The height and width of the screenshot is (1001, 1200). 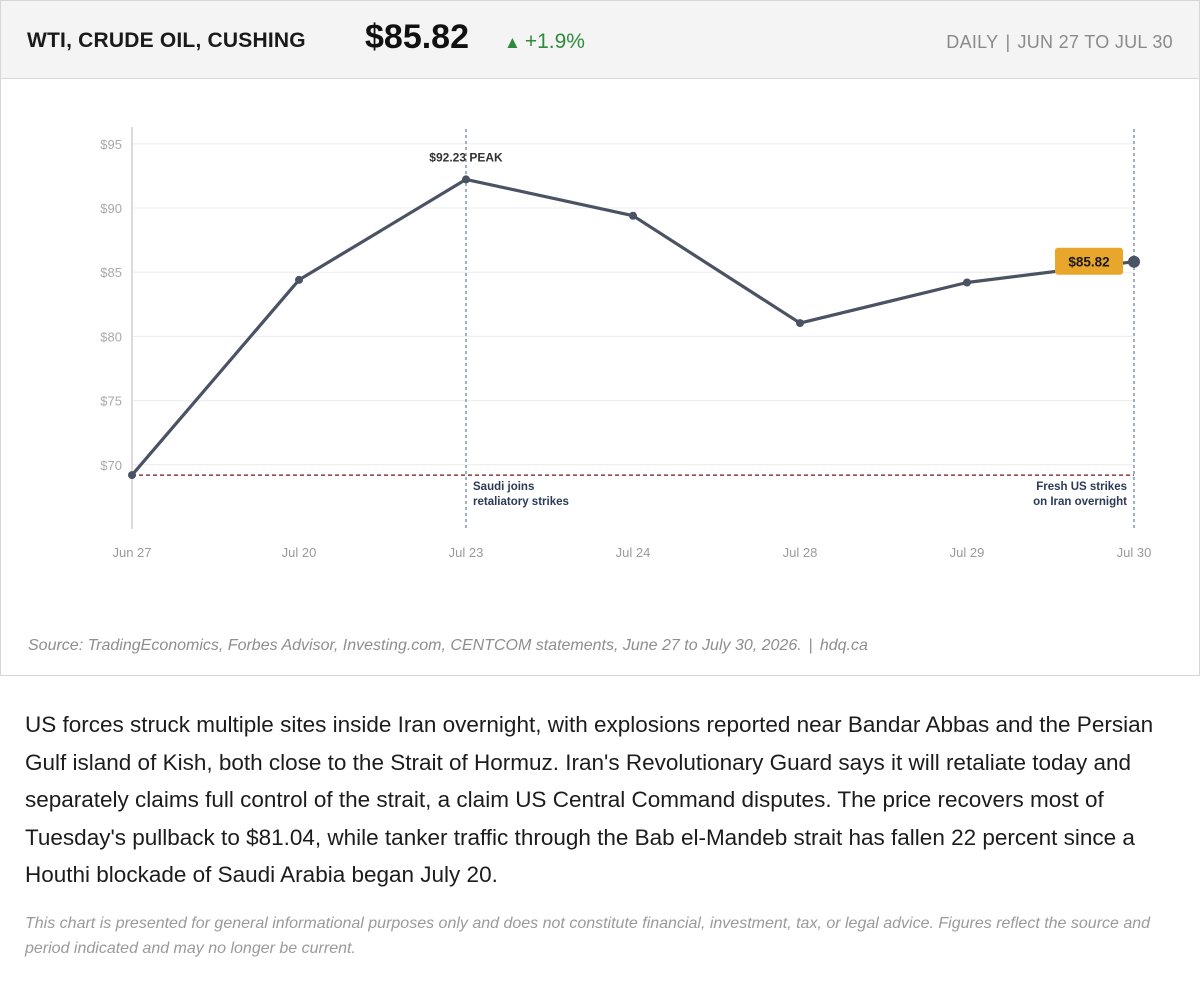 I want to click on frequency-label: DAILY, so click(x=972, y=42).